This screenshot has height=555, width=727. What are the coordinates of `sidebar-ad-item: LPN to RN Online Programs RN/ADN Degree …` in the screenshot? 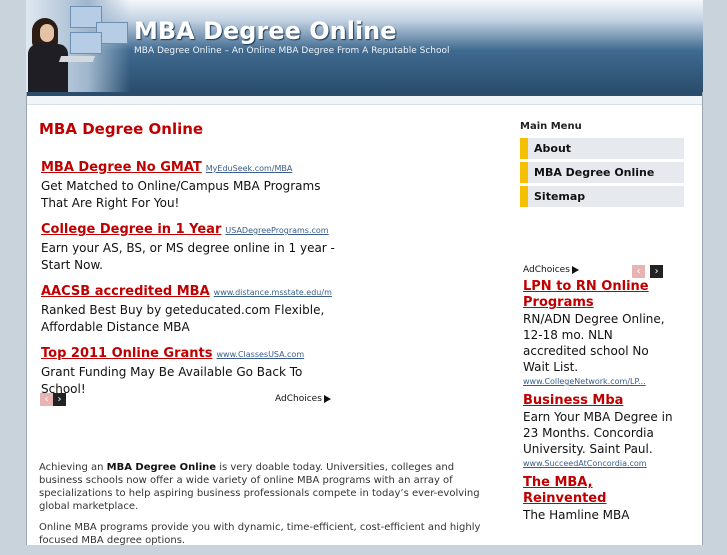 It's located at (598, 334).